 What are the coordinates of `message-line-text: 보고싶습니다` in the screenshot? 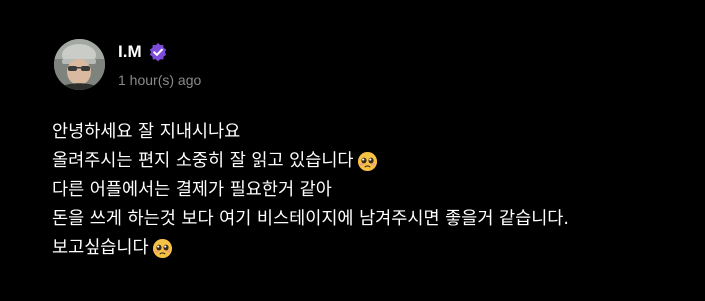 It's located at (100, 248).